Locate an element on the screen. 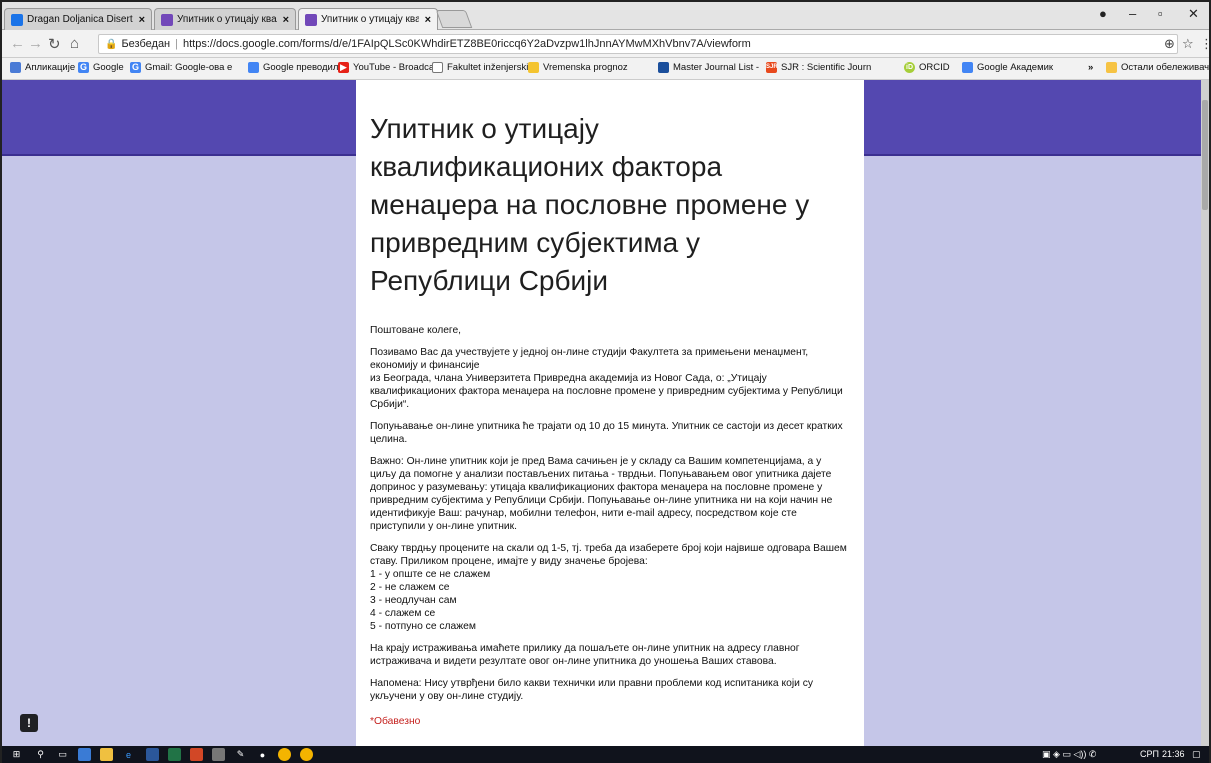 This screenshot has height=763, width=1211. tab-upitnik-2: Упитник о утицају квали × is located at coordinates (368, 19).